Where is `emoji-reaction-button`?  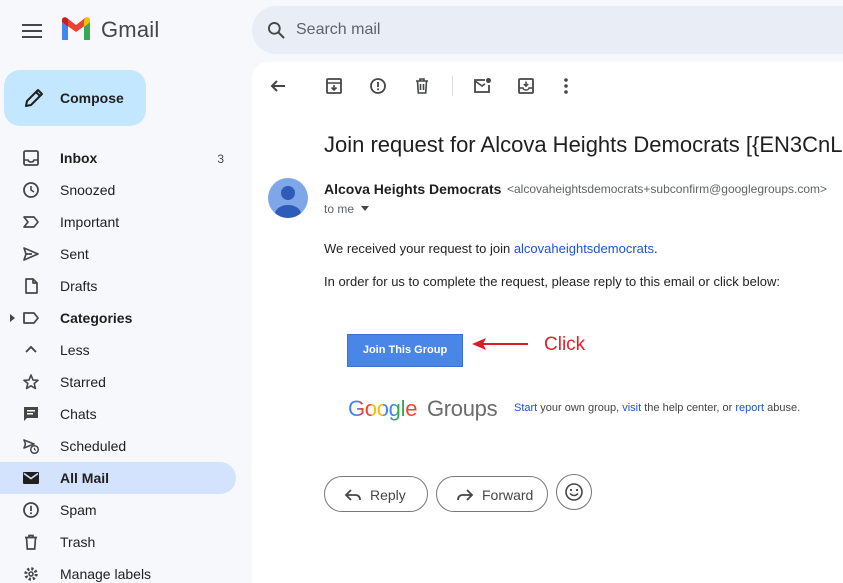 emoji-reaction-button is located at coordinates (574, 492).